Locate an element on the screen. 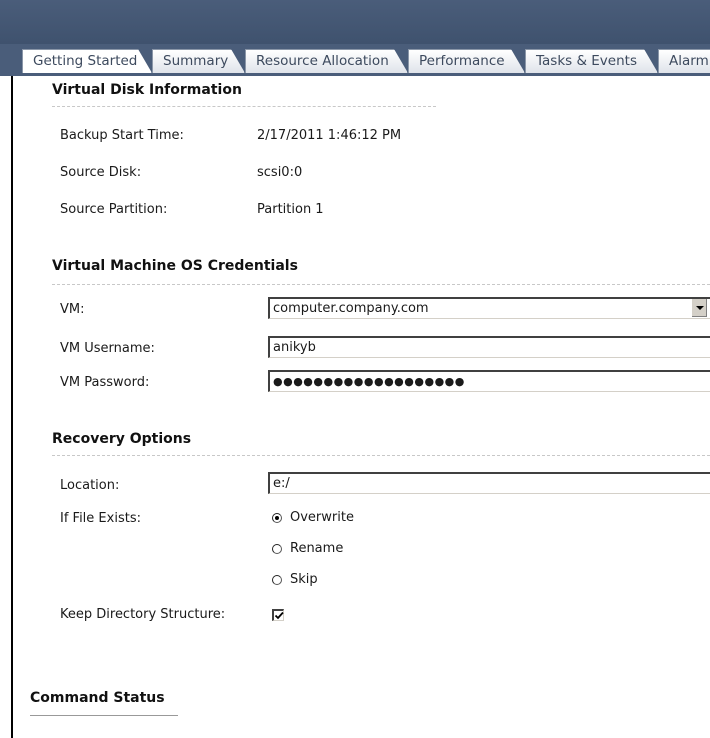 This screenshot has height=738, width=710. section-heading-command-status: Command Status is located at coordinates (97, 698).